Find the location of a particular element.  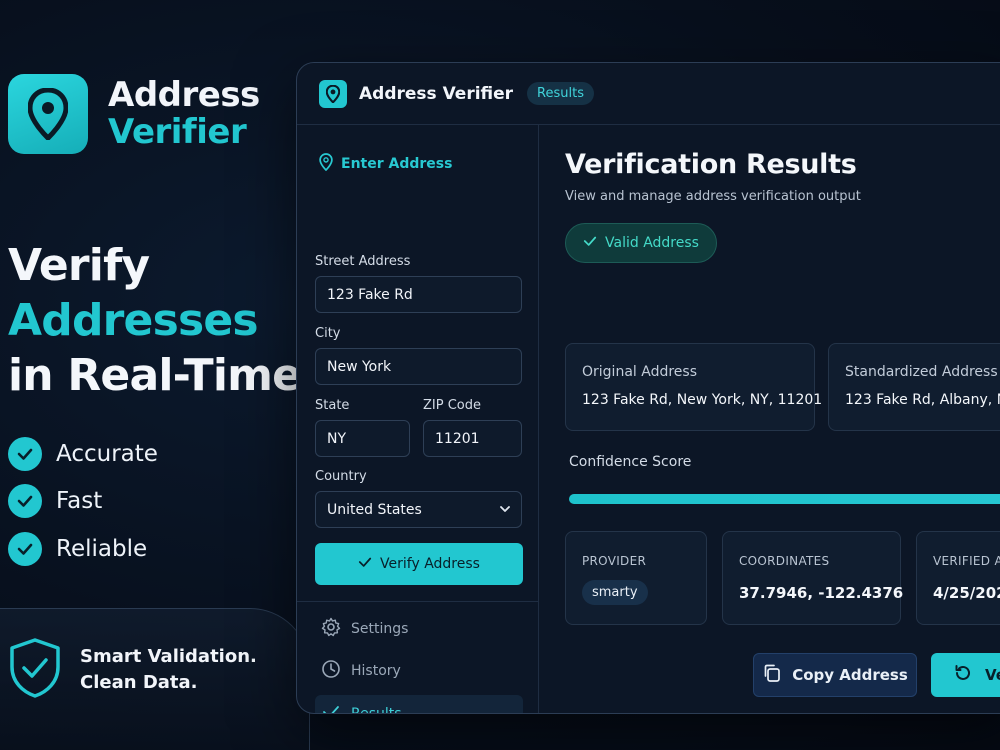

feature-list: Accurate Fast Reliable is located at coordinates (83, 501).